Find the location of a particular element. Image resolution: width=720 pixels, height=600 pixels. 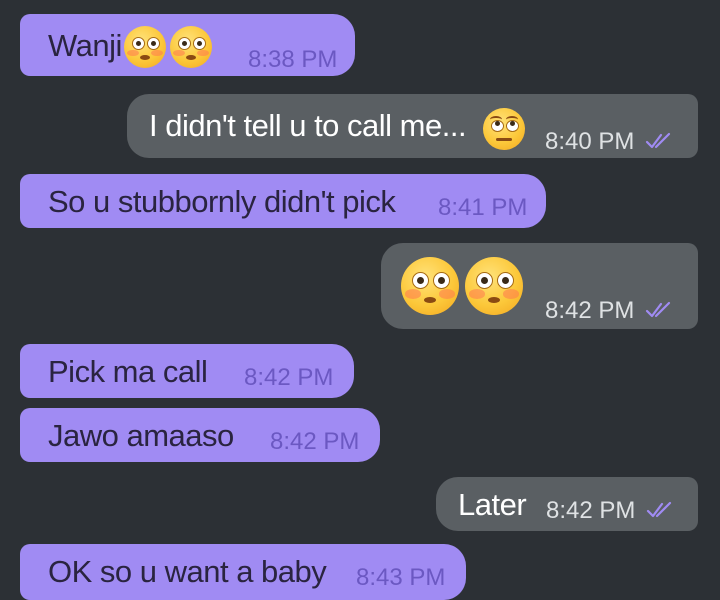

message-bubble-outgoing: I didn't tell u to call me... 8:40 PM is located at coordinates (412, 126).